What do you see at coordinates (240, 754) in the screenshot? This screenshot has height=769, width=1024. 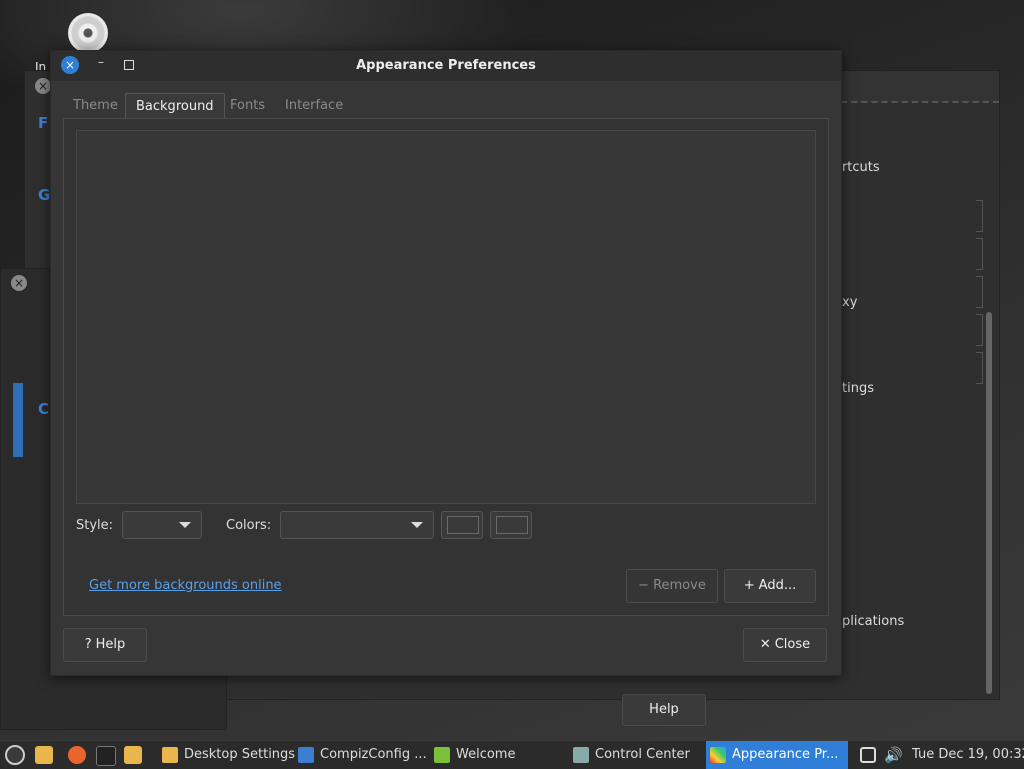 I see `taskbar-item-label: Desktop Settings` at bounding box center [240, 754].